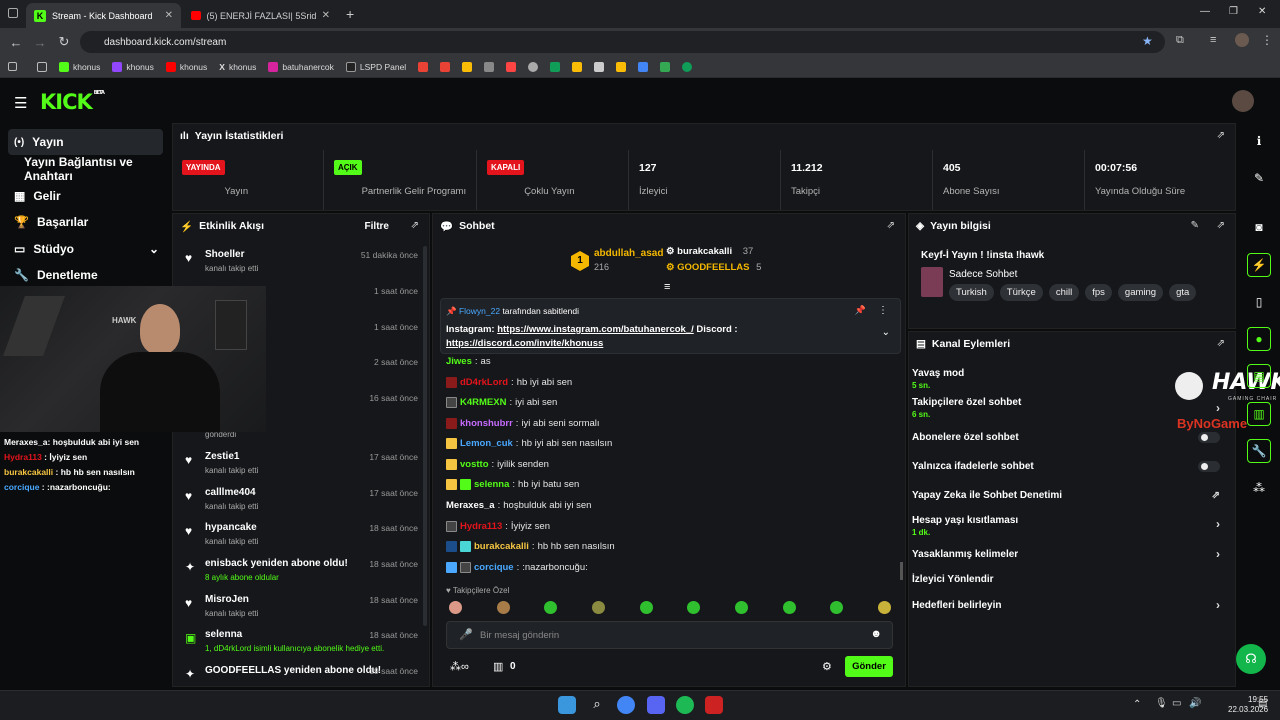 This screenshot has width=1280, height=720. Describe the element at coordinates (1071, 495) in the screenshot. I see `action-ai-moderation: Yapay Zeka ile Sohbet Denetimi ⇗` at that location.